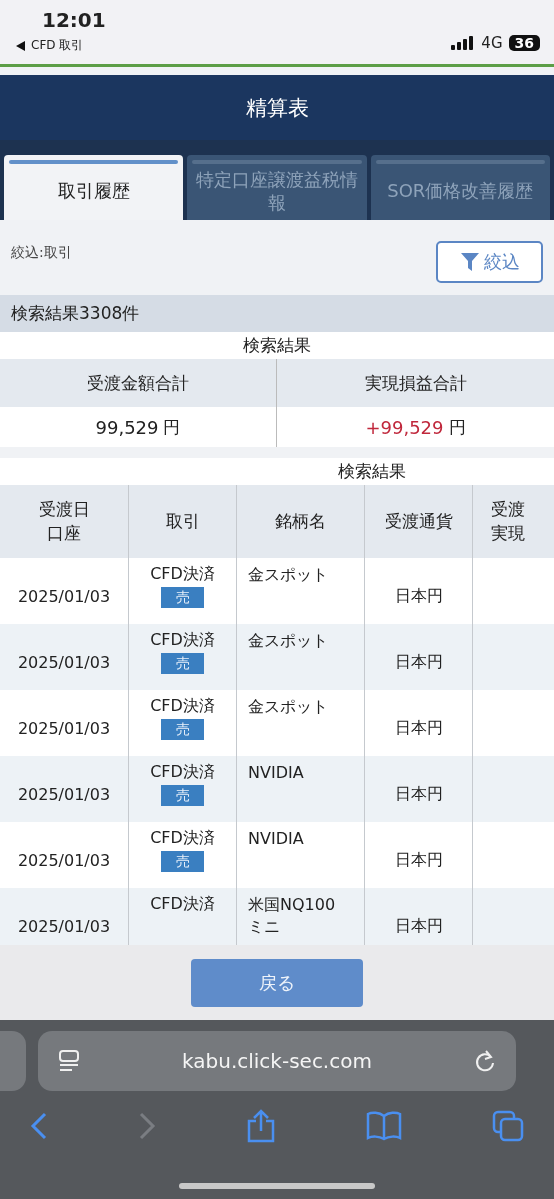 This screenshot has width=554, height=1199. I want to click on symbol-name: 米国NQ100ミニ, so click(292, 916).